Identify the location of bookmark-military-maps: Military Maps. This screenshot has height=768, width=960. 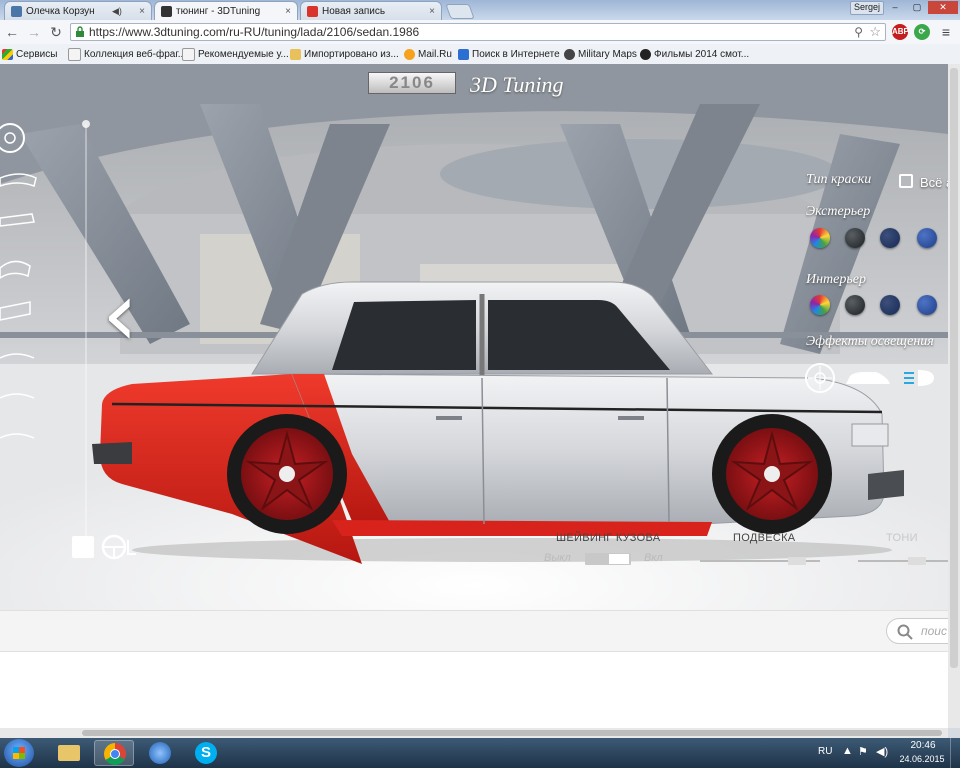
(600, 54).